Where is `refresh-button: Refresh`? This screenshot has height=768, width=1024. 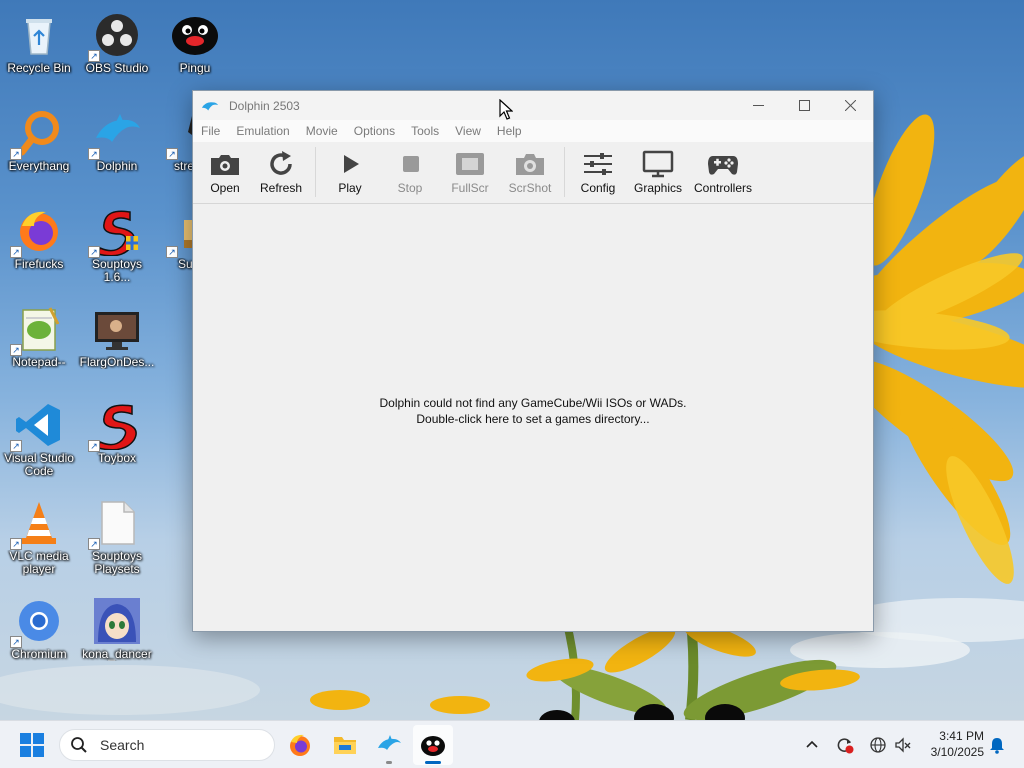 refresh-button: Refresh is located at coordinates (281, 173).